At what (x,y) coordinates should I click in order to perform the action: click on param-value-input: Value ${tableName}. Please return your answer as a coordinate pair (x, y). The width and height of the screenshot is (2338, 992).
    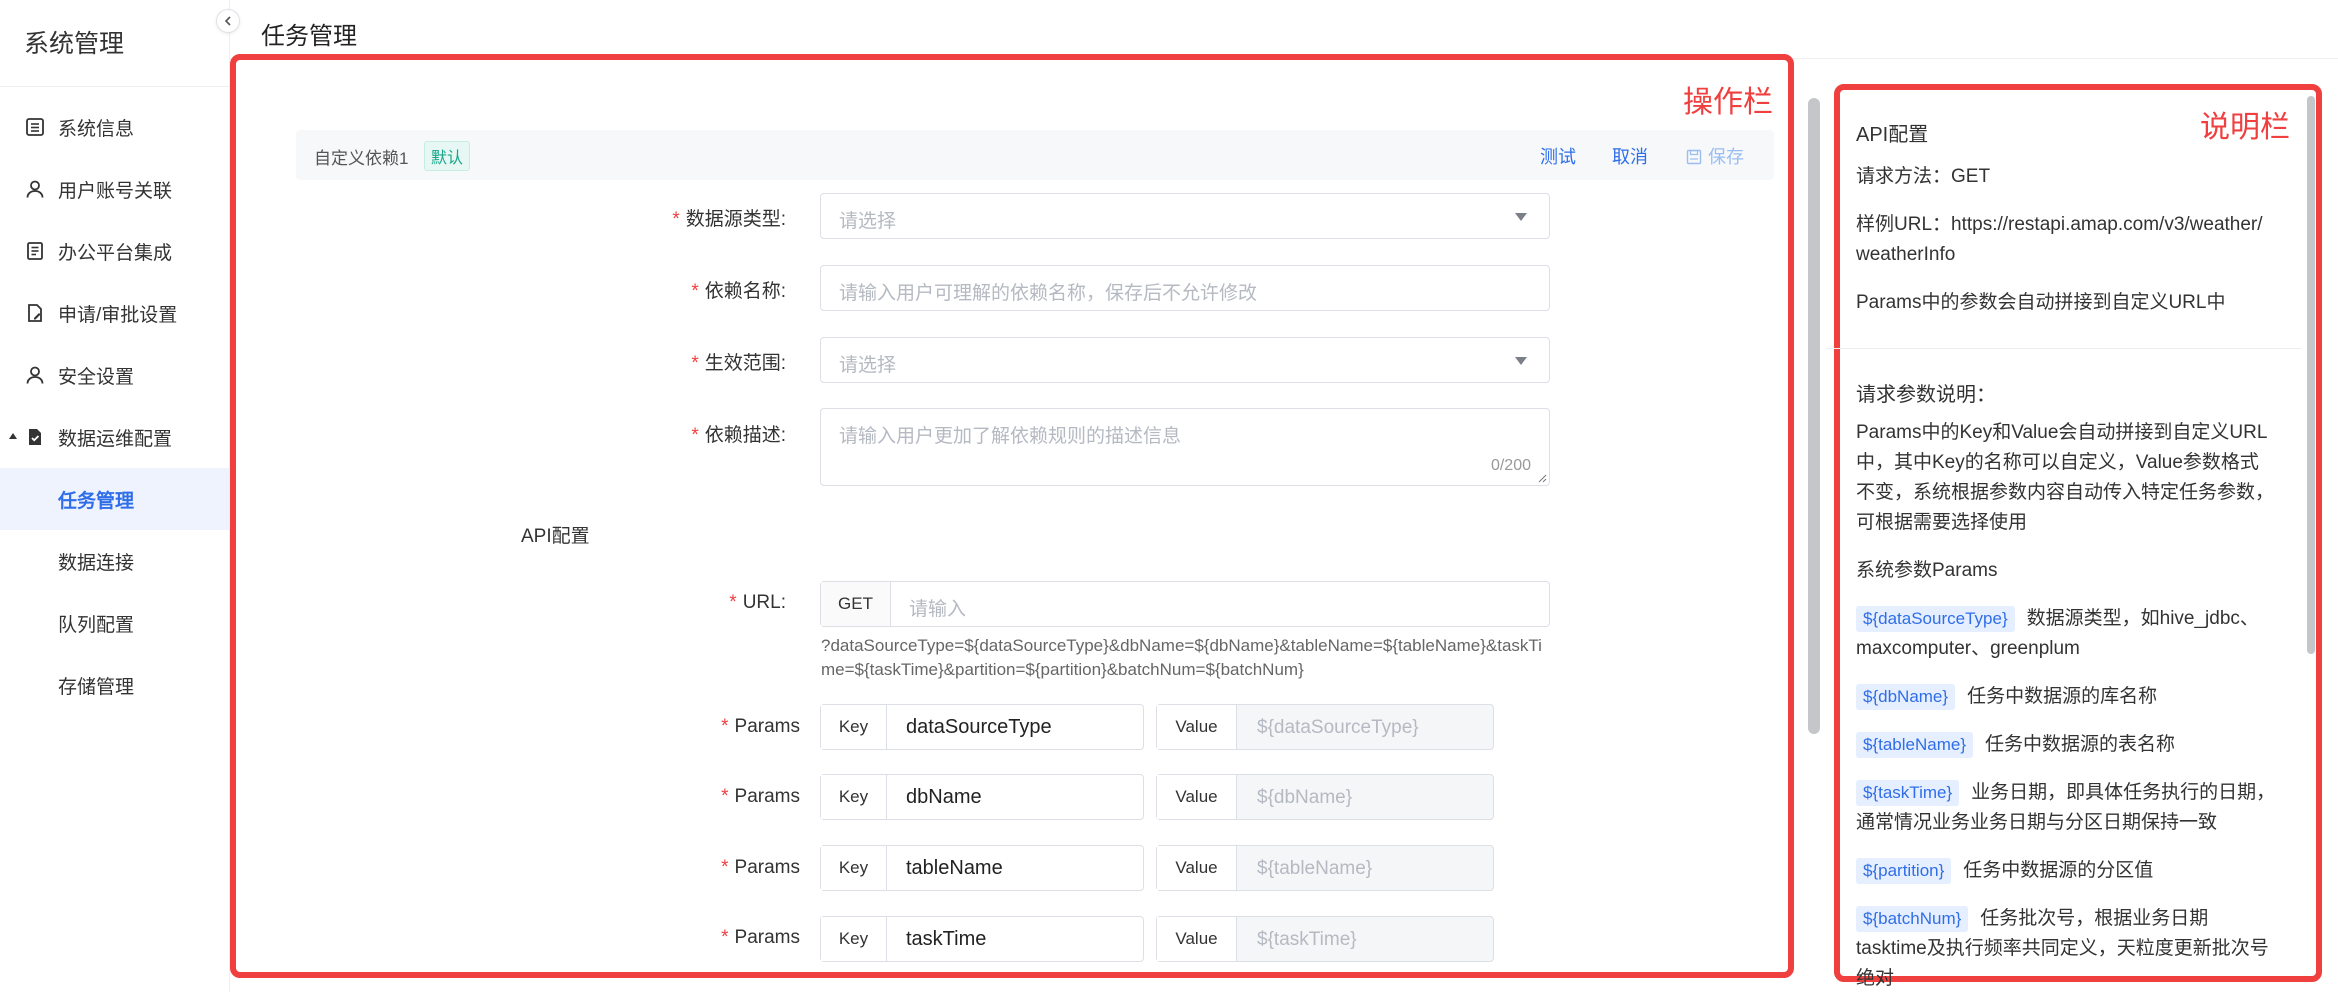
    Looking at the image, I should click on (1325, 868).